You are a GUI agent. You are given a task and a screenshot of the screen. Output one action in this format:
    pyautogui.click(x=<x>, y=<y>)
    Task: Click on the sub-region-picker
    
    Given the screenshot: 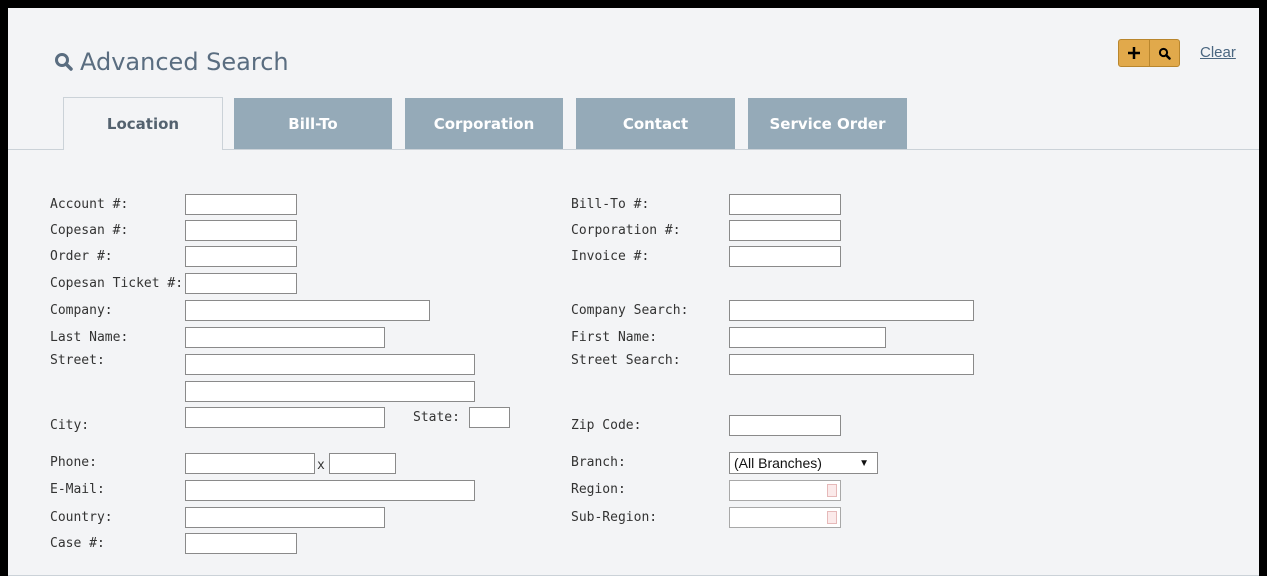 What is the action you would take?
    pyautogui.click(x=785, y=517)
    